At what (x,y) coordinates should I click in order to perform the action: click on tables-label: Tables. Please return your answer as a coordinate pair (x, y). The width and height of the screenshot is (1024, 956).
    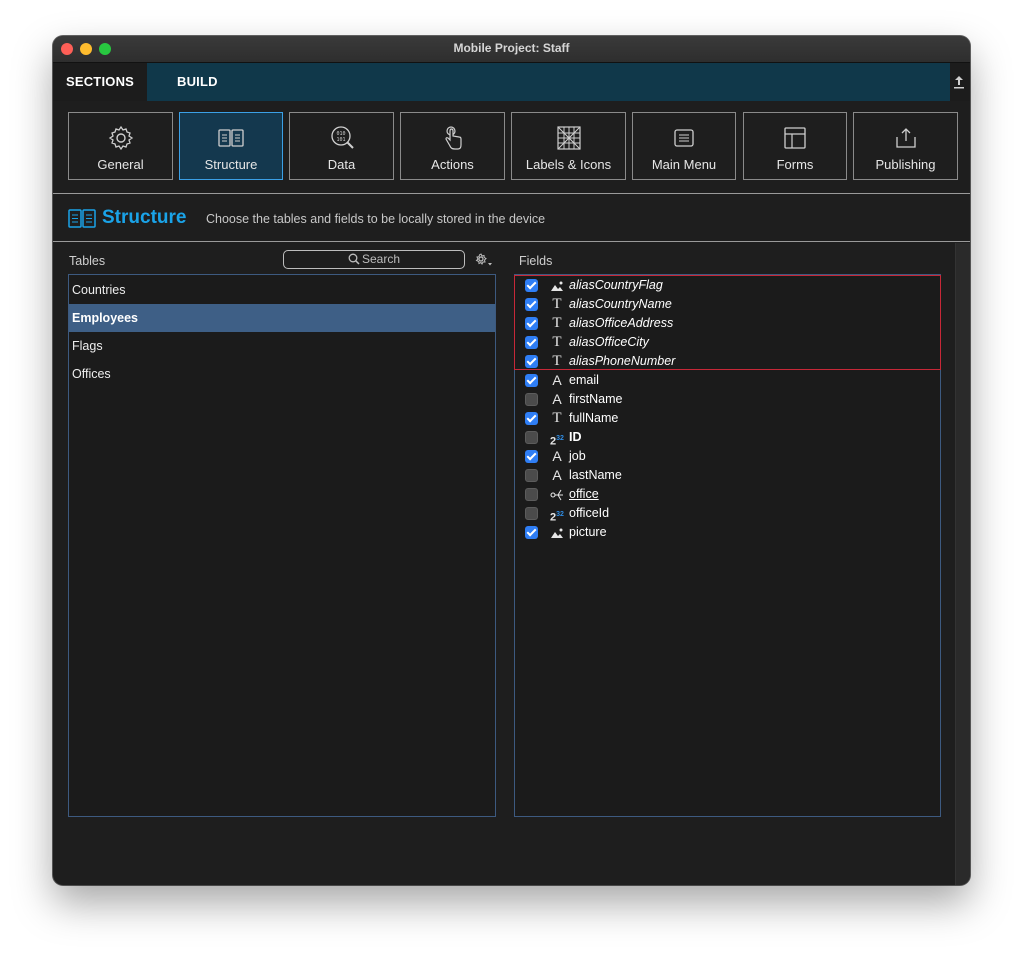
    Looking at the image, I should click on (87, 261).